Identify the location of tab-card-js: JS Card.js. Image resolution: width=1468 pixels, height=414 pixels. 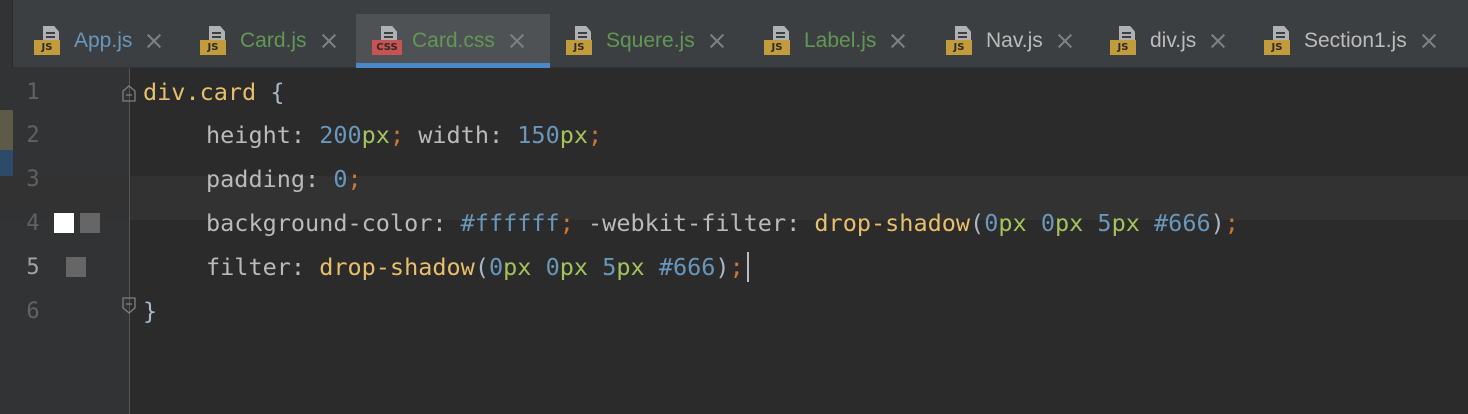
(273, 41).